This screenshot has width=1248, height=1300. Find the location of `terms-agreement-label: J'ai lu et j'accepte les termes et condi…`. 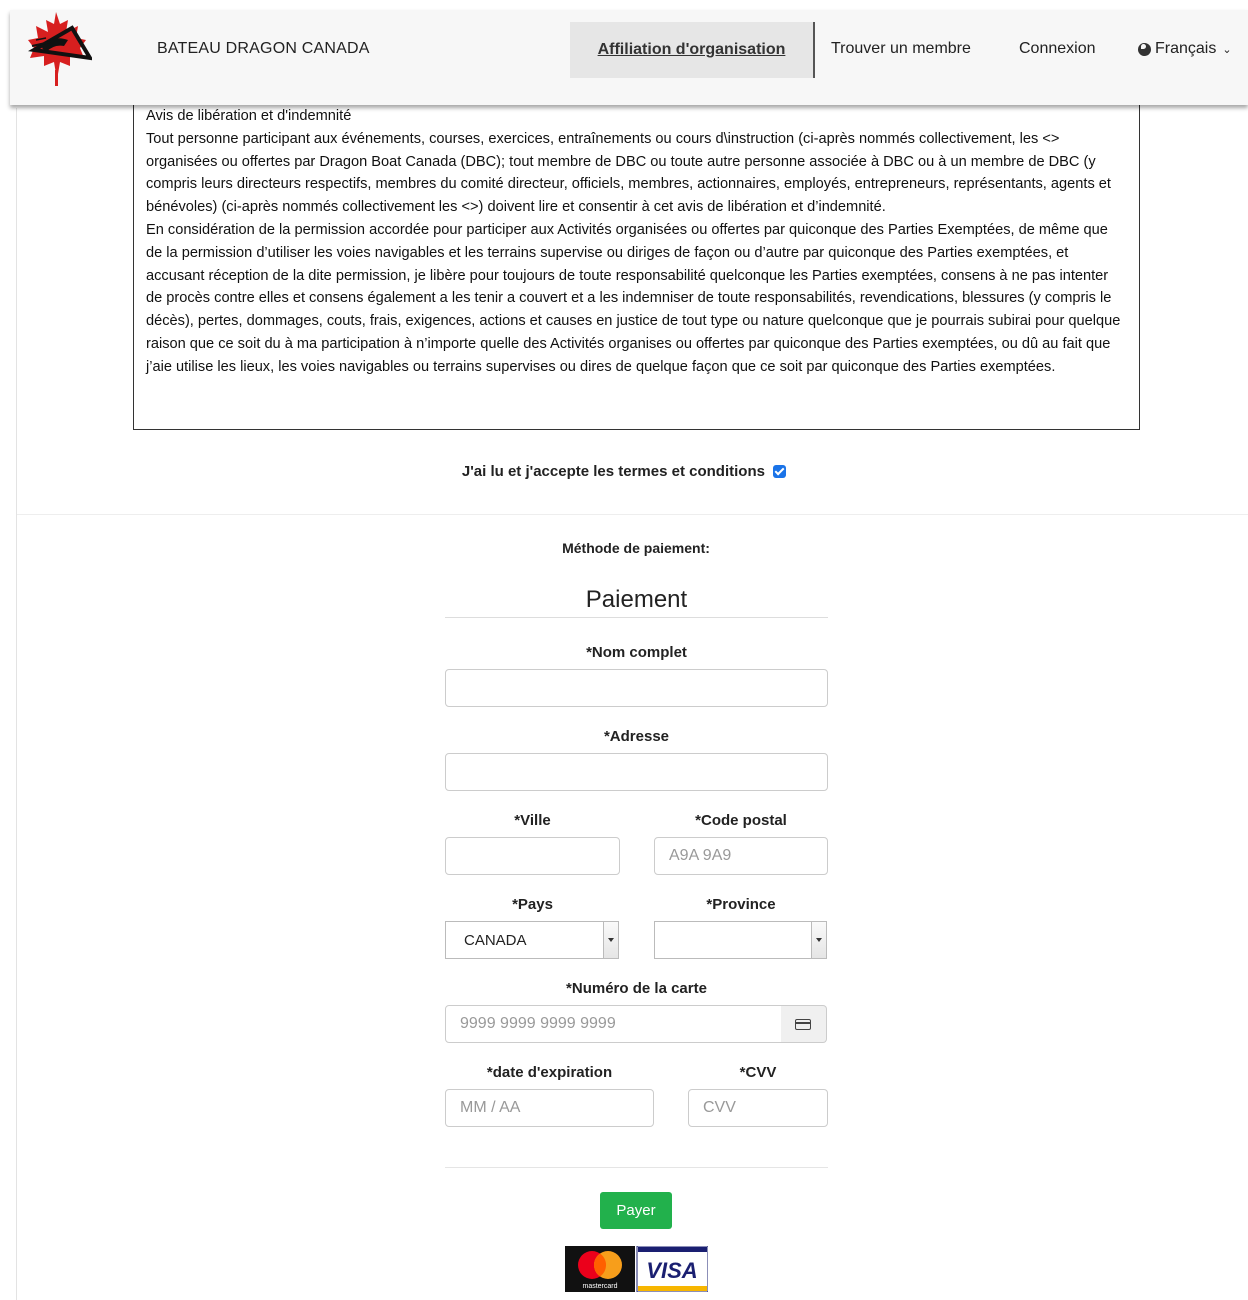

terms-agreement-label: J'ai lu et j'accepte les termes et condi… is located at coordinates (613, 471).